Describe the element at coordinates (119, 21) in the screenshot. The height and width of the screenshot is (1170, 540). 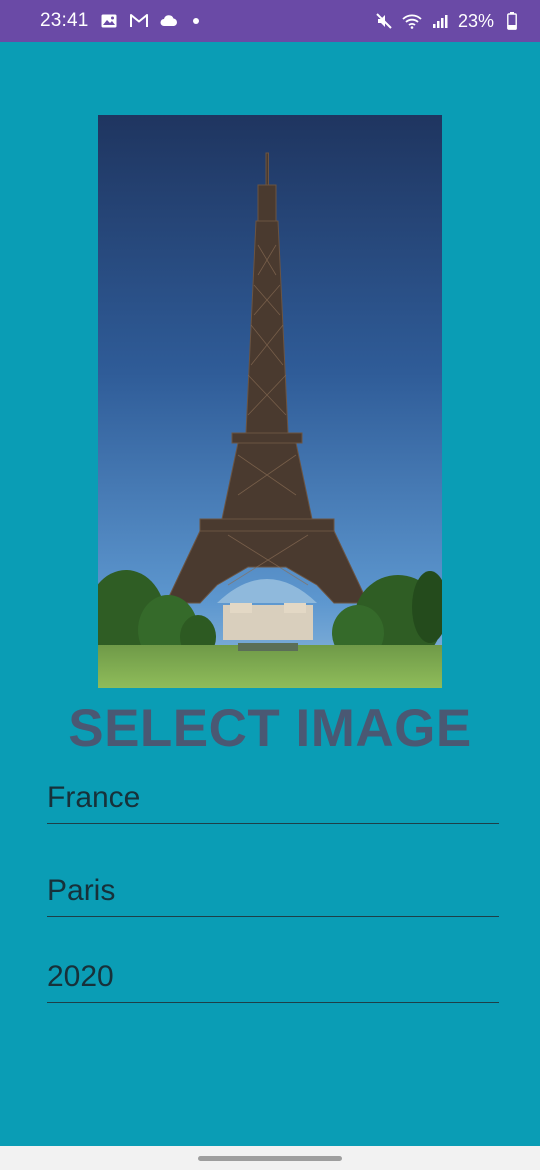
I see `status-left: 23:41` at that location.